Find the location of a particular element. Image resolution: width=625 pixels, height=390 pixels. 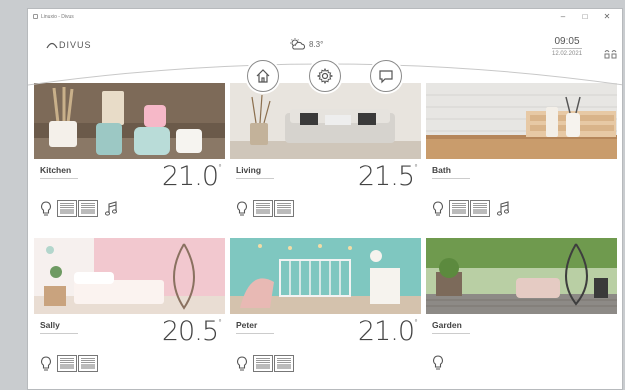

clock: 09:05 12.02.2021 is located at coordinates (567, 46).